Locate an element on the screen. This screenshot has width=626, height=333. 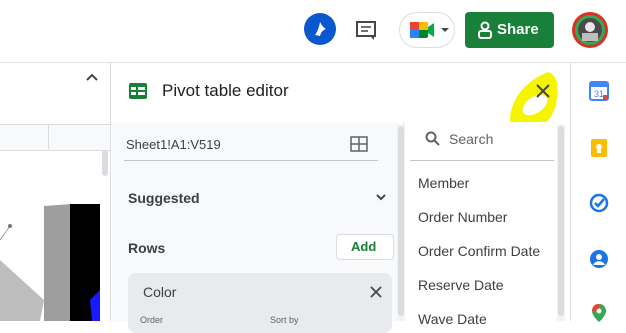
keep-icon is located at coordinates (599, 148).